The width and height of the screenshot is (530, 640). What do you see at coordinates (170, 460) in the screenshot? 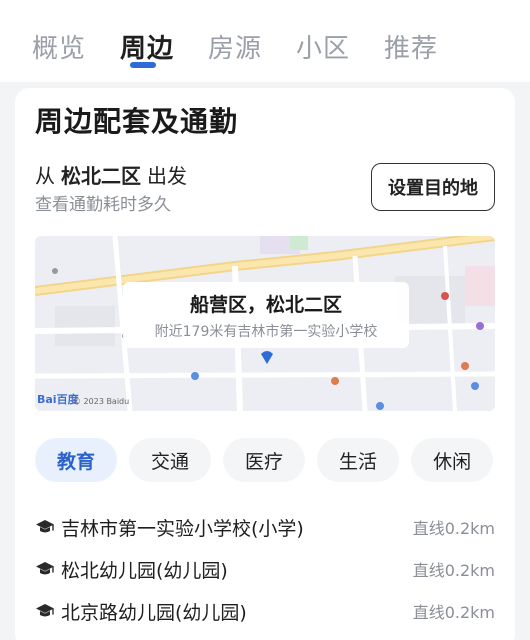
I see `category-transport: 交通` at bounding box center [170, 460].